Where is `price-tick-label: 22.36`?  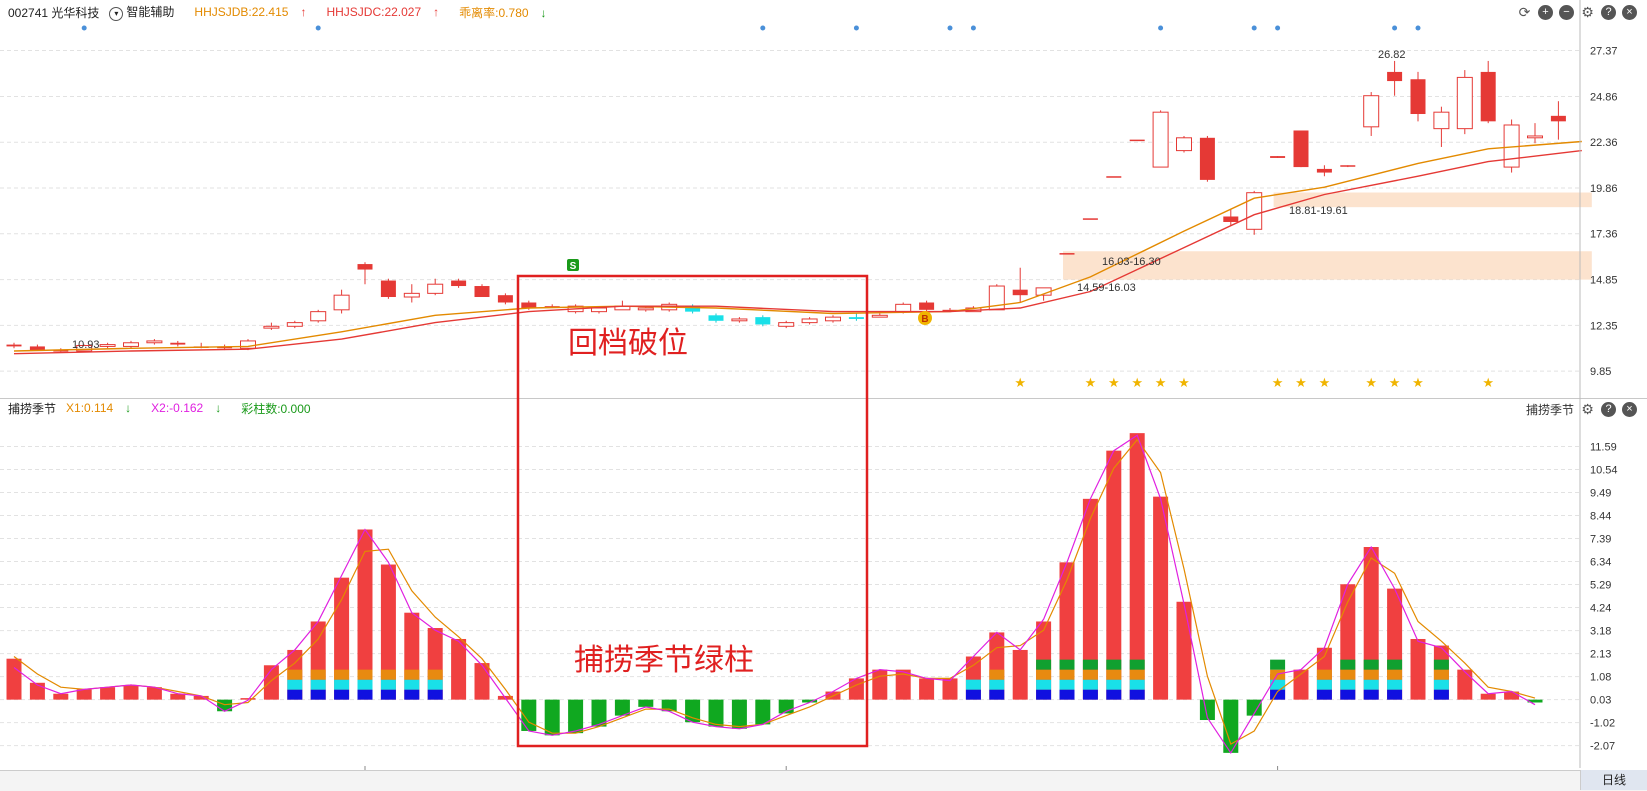
price-tick-label: 22.36 is located at coordinates (1604, 143).